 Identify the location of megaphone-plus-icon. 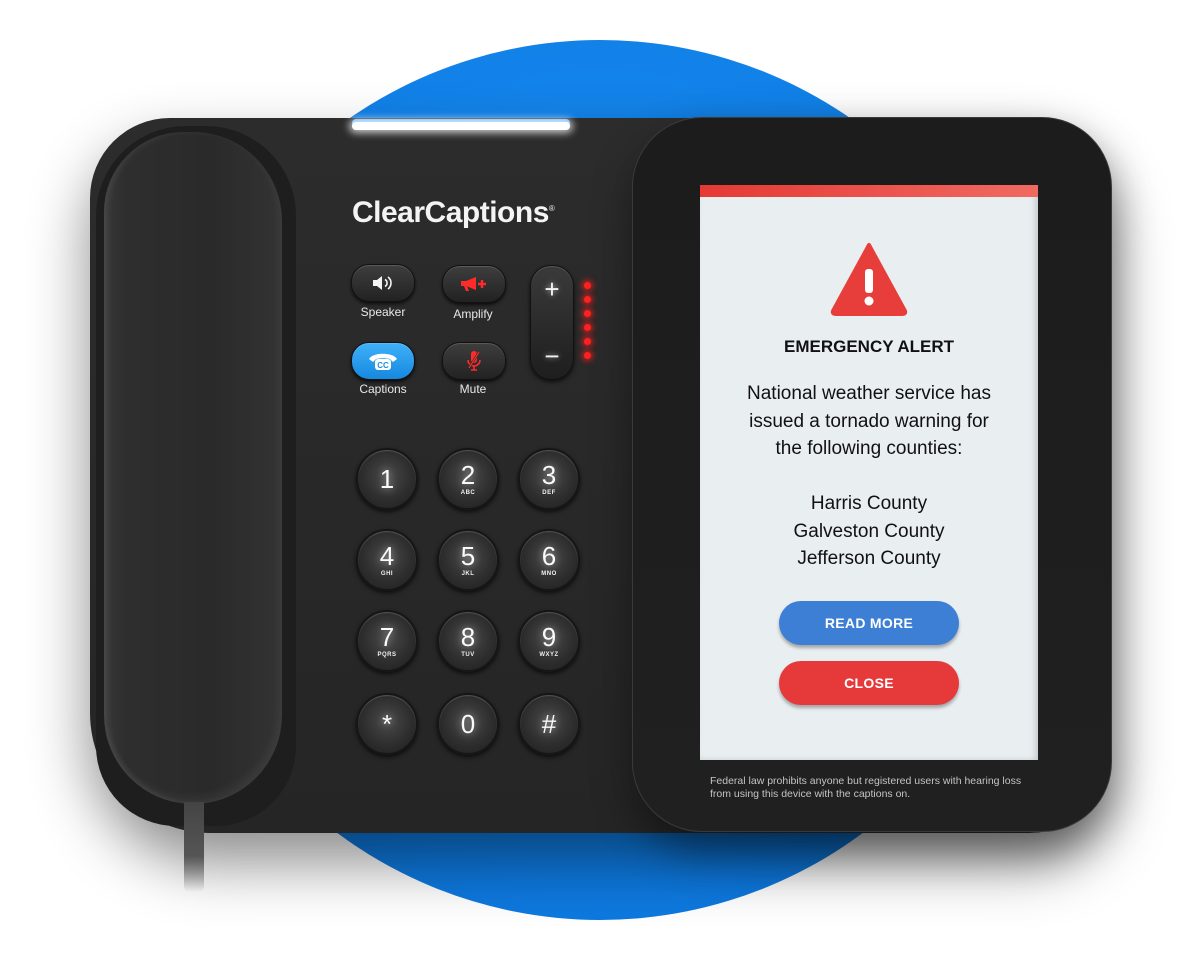
(473, 284).